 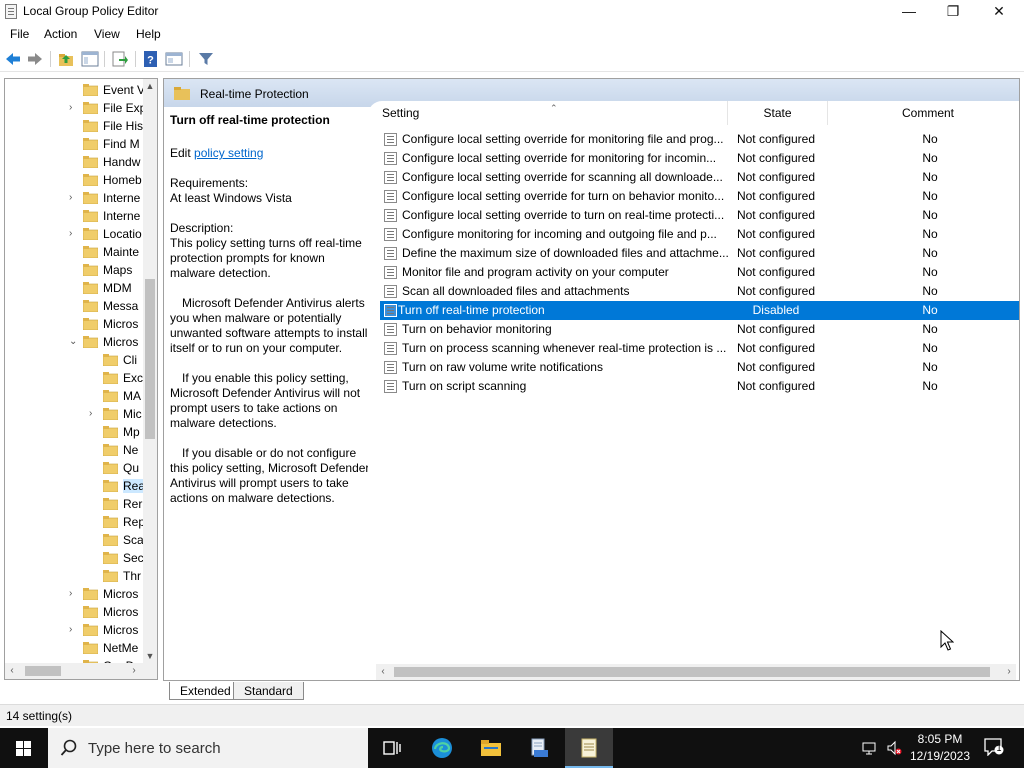 I want to click on tree-item: Ne, so click(x=75, y=450).